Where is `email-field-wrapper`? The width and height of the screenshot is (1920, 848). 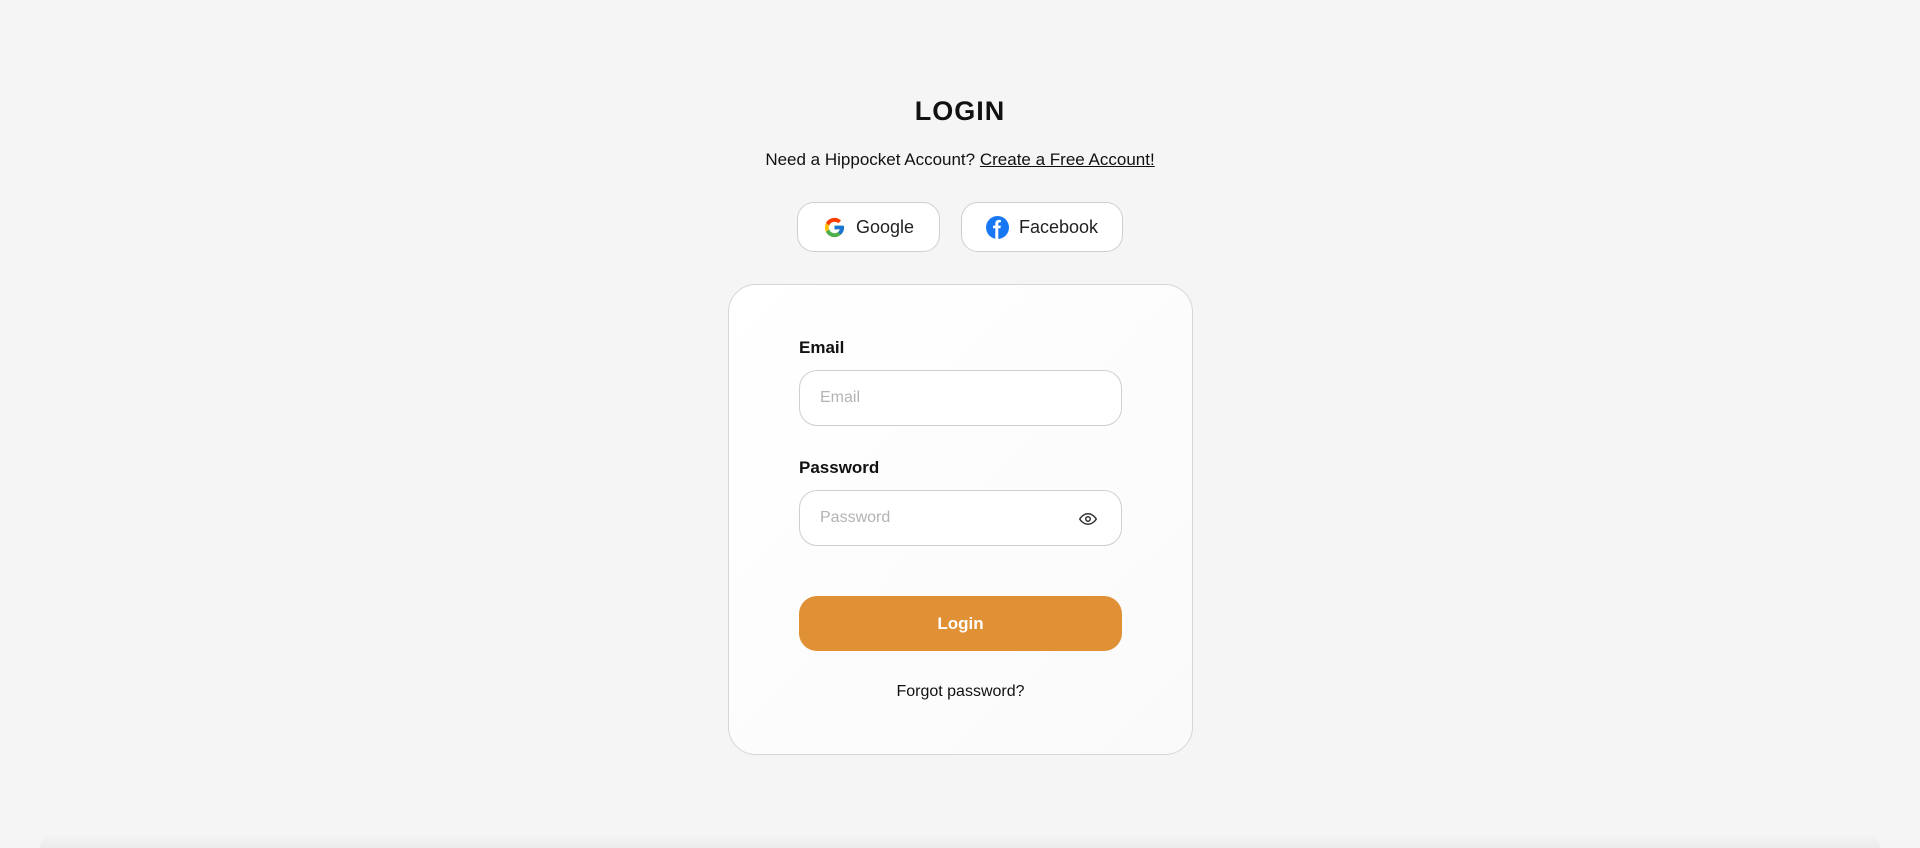 email-field-wrapper is located at coordinates (960, 398).